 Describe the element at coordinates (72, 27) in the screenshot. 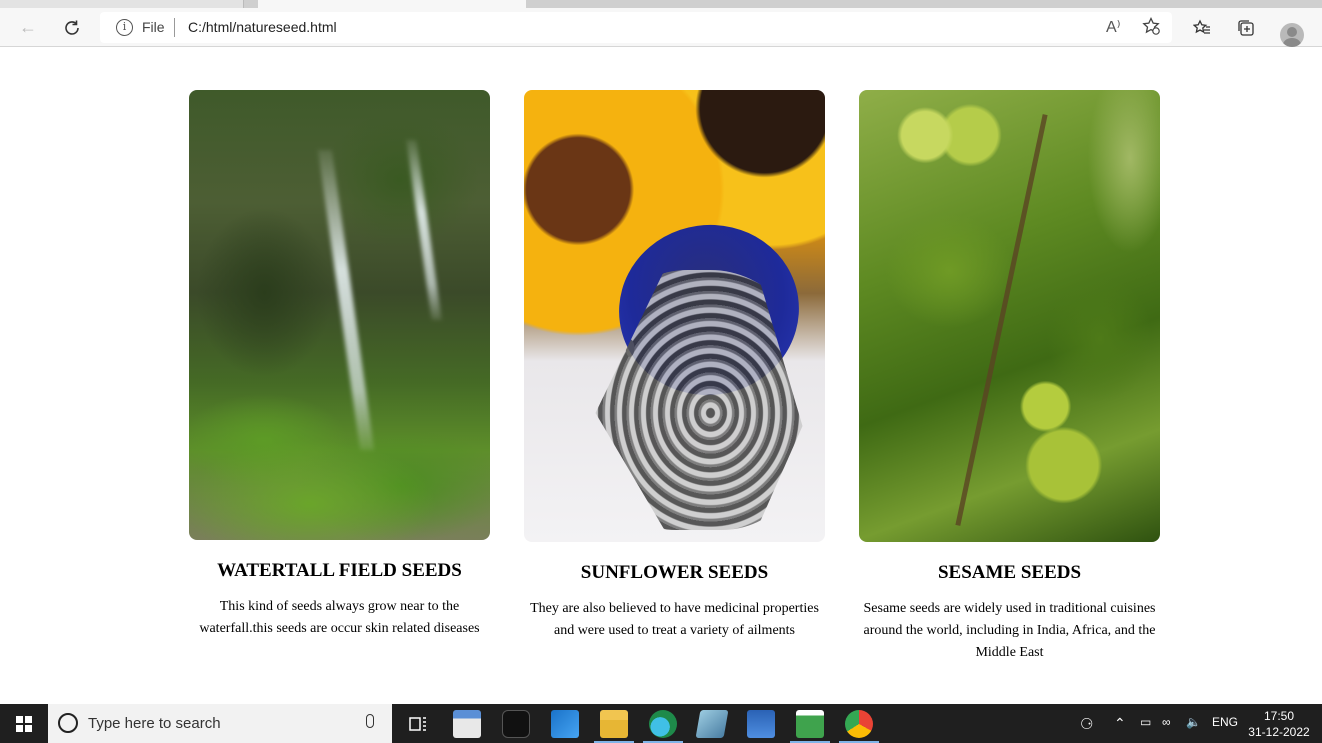

I see `refresh-icon` at that location.